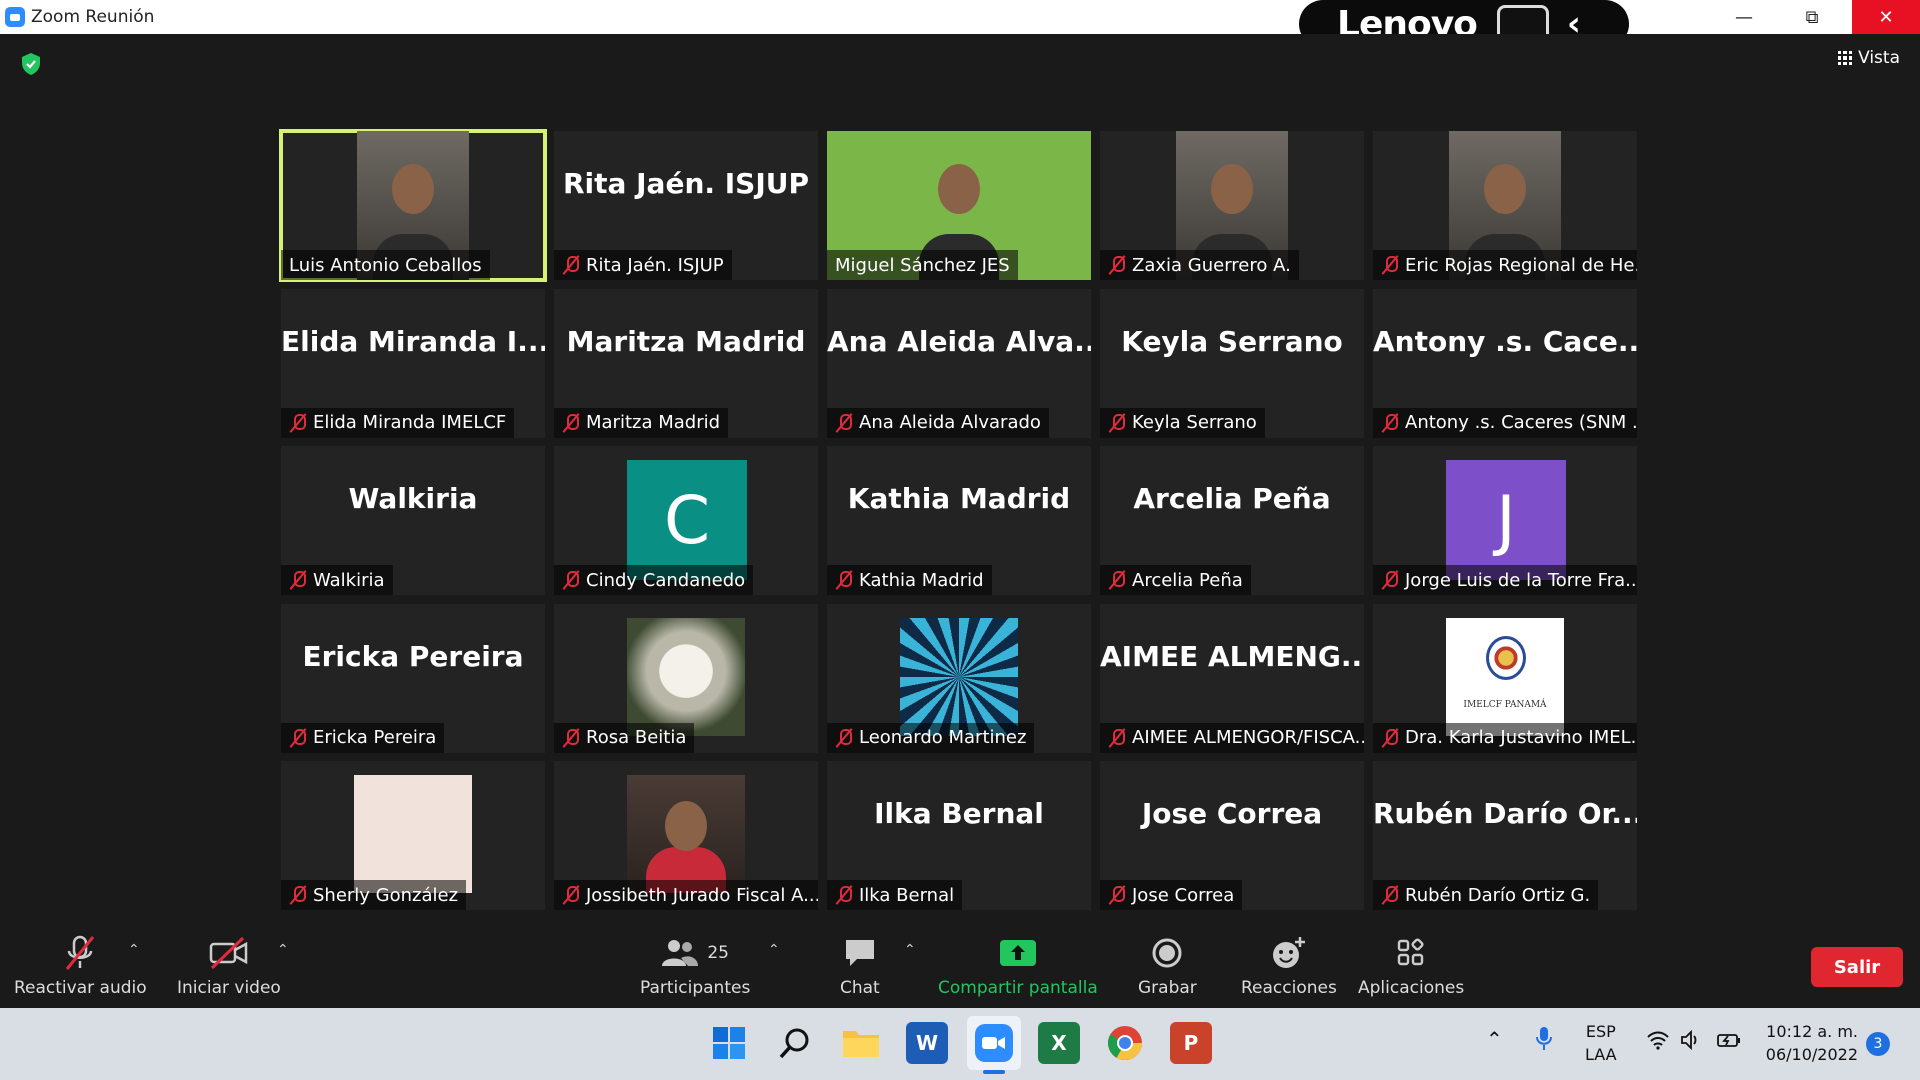 The image size is (1920, 1080). Describe the element at coordinates (959, 678) in the screenshot. I see `participant-tile-leonardo-martinez: Leonardo Martinez` at that location.